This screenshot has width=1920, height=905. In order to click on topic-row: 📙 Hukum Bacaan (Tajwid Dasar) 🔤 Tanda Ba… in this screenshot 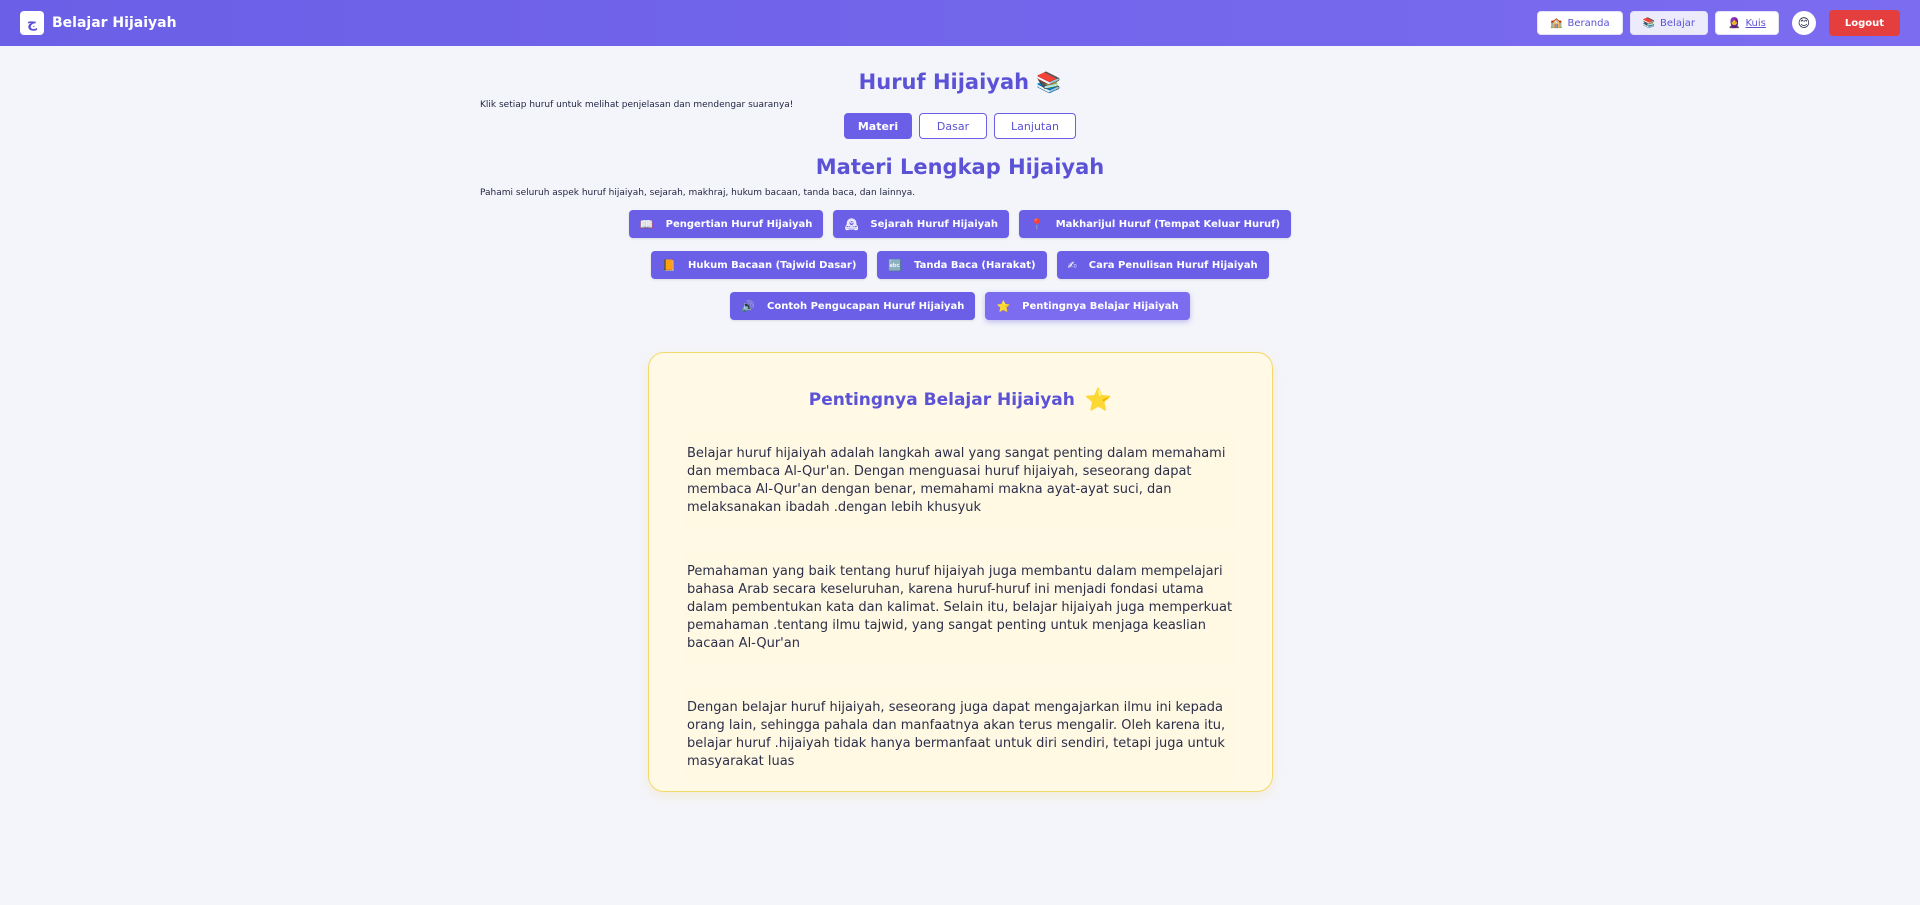, I will do `click(960, 265)`.